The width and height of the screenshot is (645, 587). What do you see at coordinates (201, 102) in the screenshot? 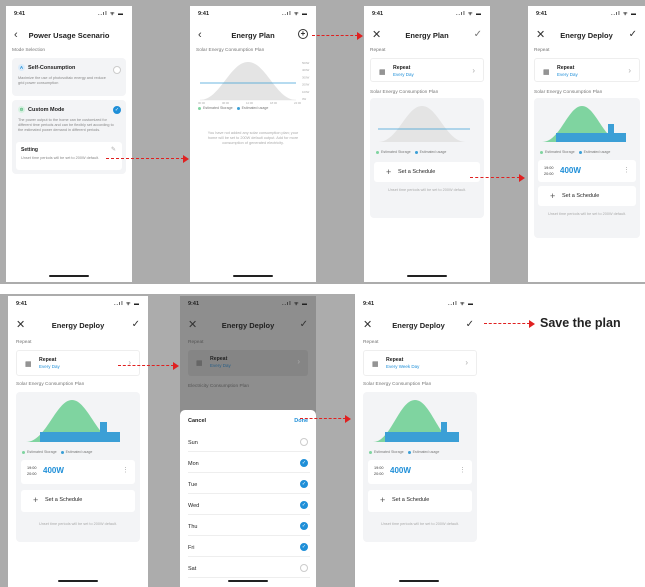
I see `x-tick-label: 00:00` at bounding box center [201, 102].